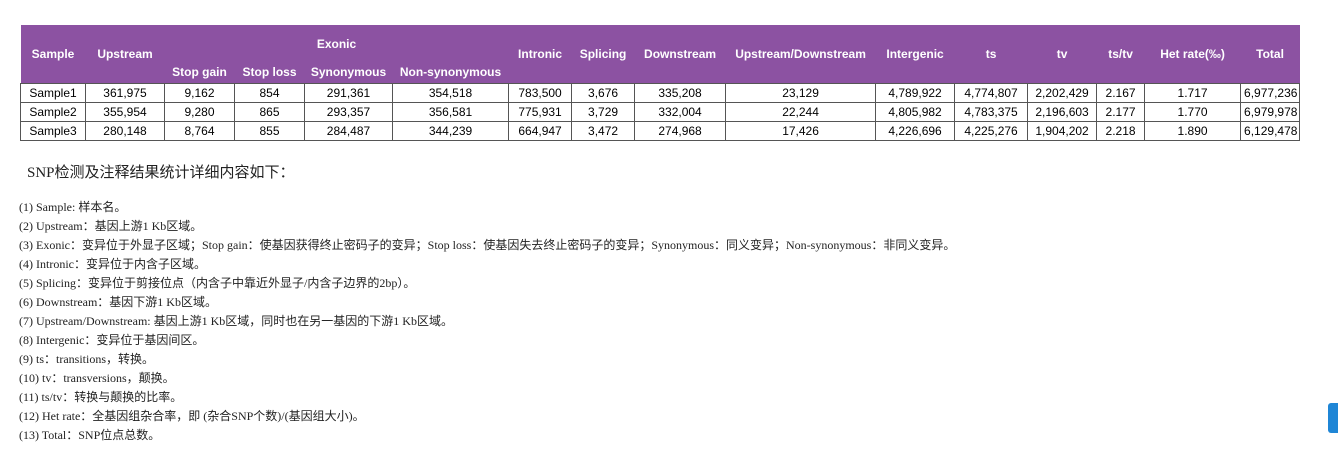  What do you see at coordinates (199, 112) in the screenshot?
I see `table-cell: 9,280` at bounding box center [199, 112].